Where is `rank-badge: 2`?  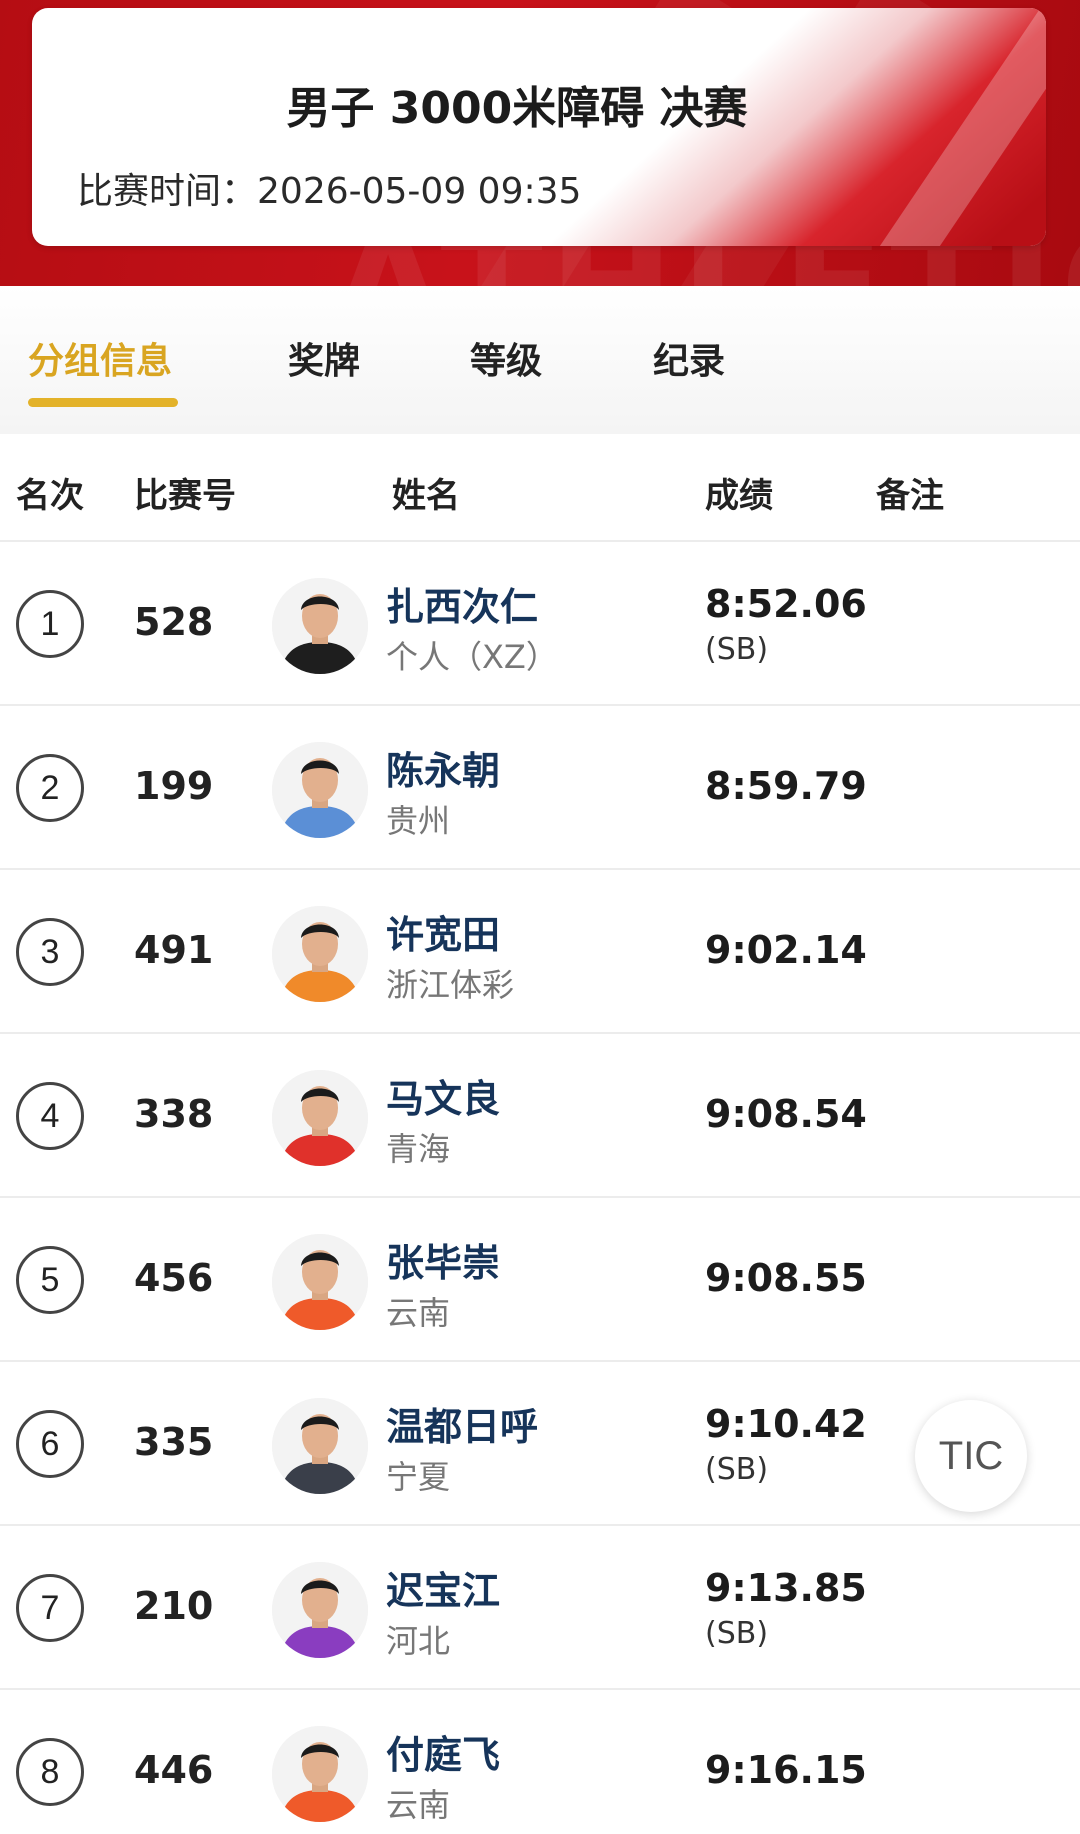 rank-badge: 2 is located at coordinates (50, 788).